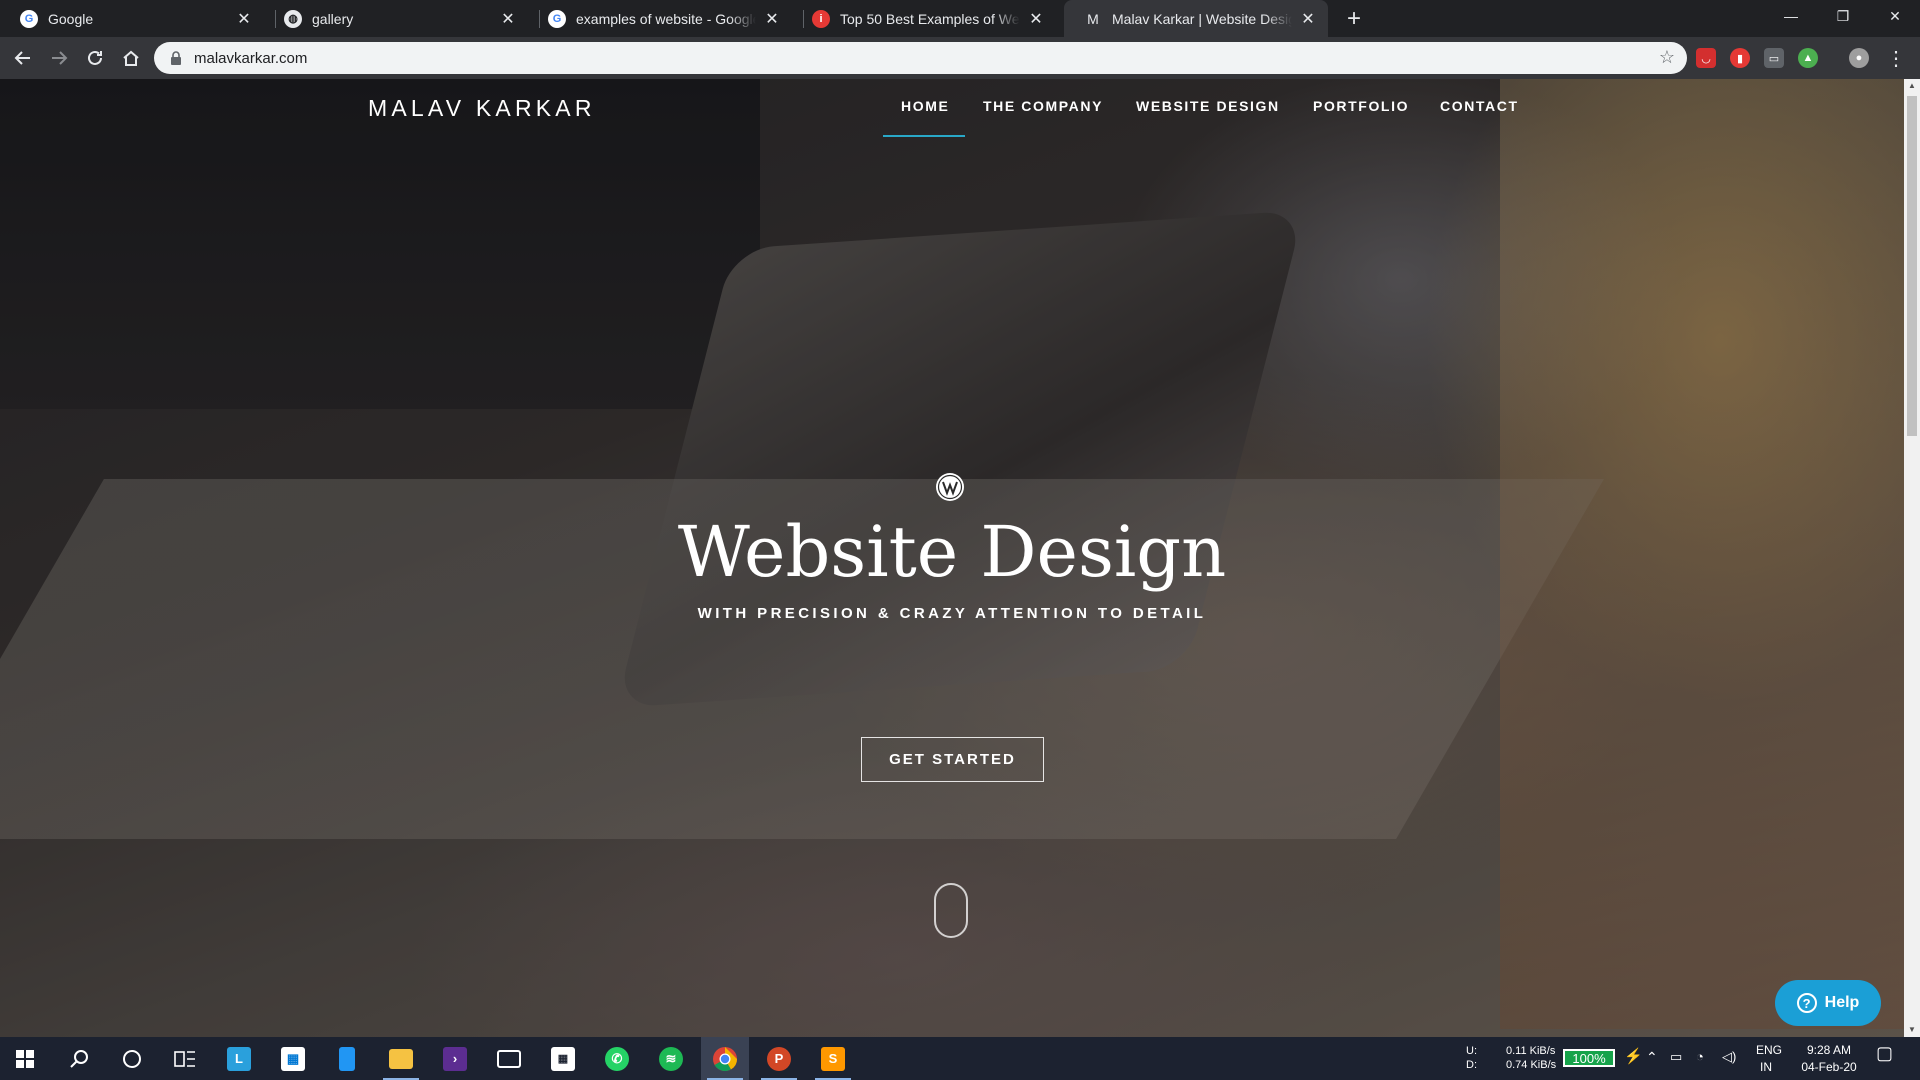 This screenshot has height=1080, width=1920. I want to click on folder-icon, so click(401, 1058).